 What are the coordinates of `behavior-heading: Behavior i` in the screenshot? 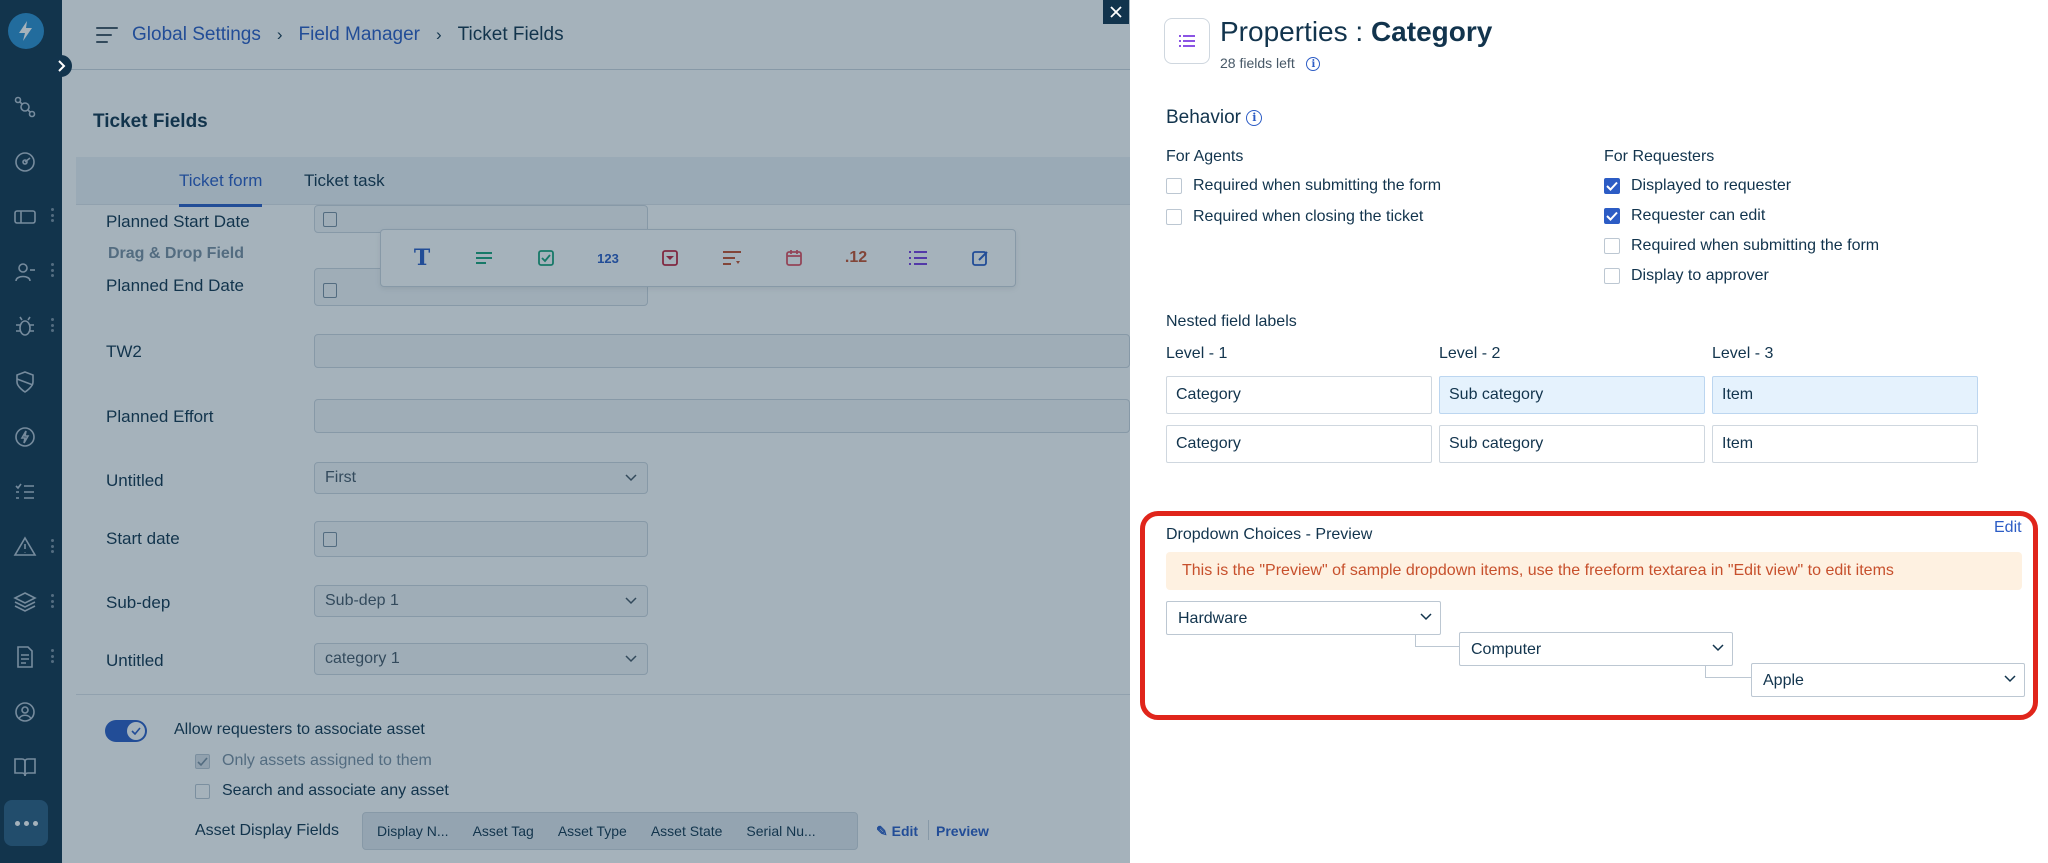 It's located at (1214, 118).